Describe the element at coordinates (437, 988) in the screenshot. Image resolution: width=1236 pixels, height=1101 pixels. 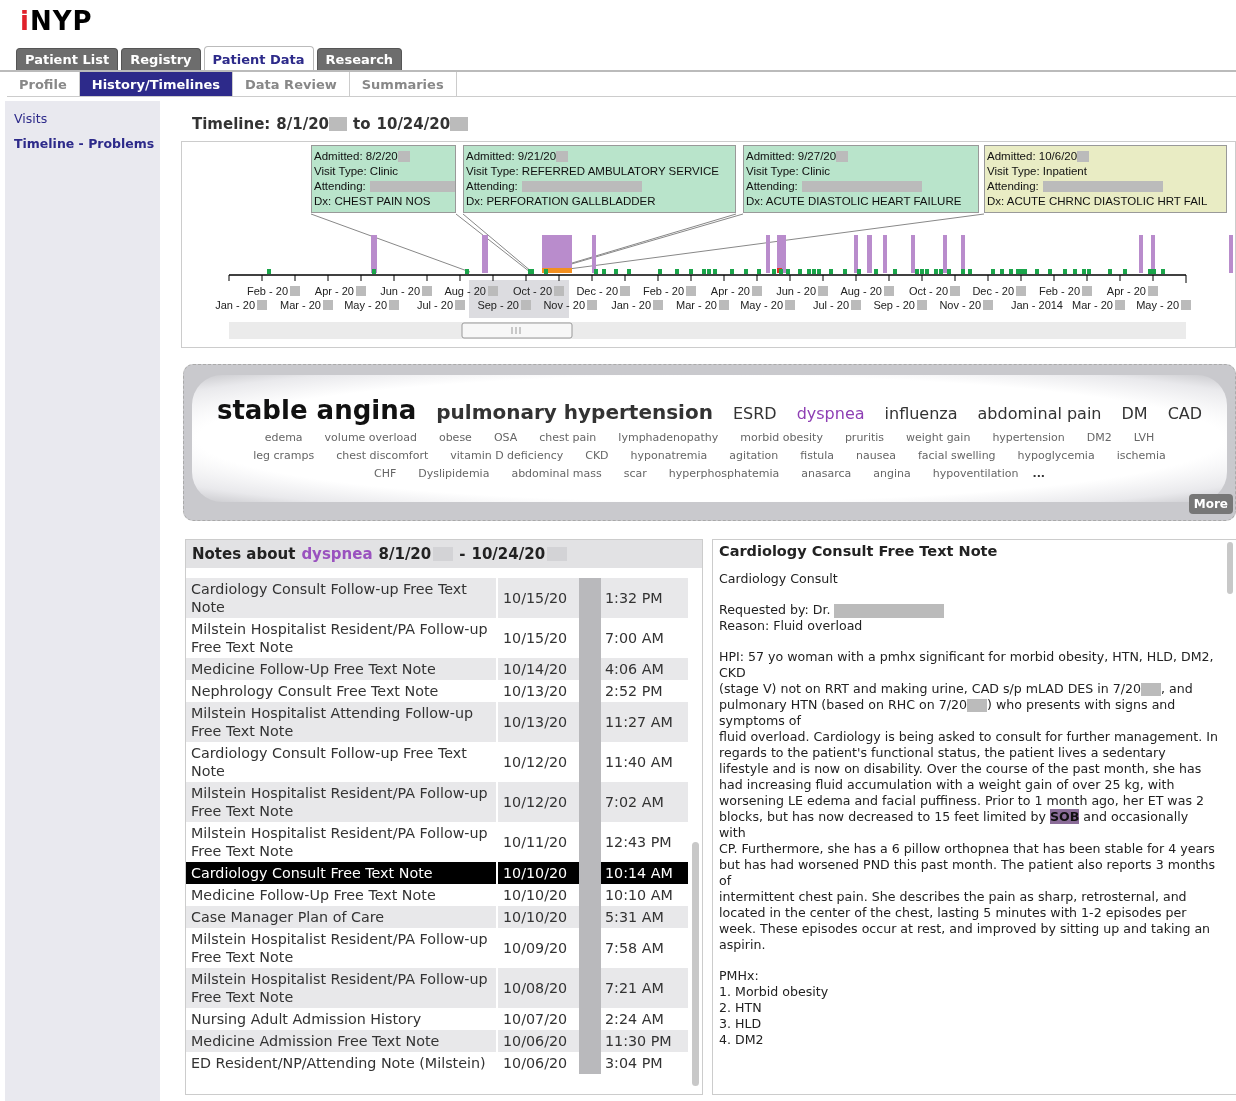
I see `note-row: Milstein Hospitalist Resident/PA Follow-up Free Text Note 10/08/20 7:21 AM` at that location.